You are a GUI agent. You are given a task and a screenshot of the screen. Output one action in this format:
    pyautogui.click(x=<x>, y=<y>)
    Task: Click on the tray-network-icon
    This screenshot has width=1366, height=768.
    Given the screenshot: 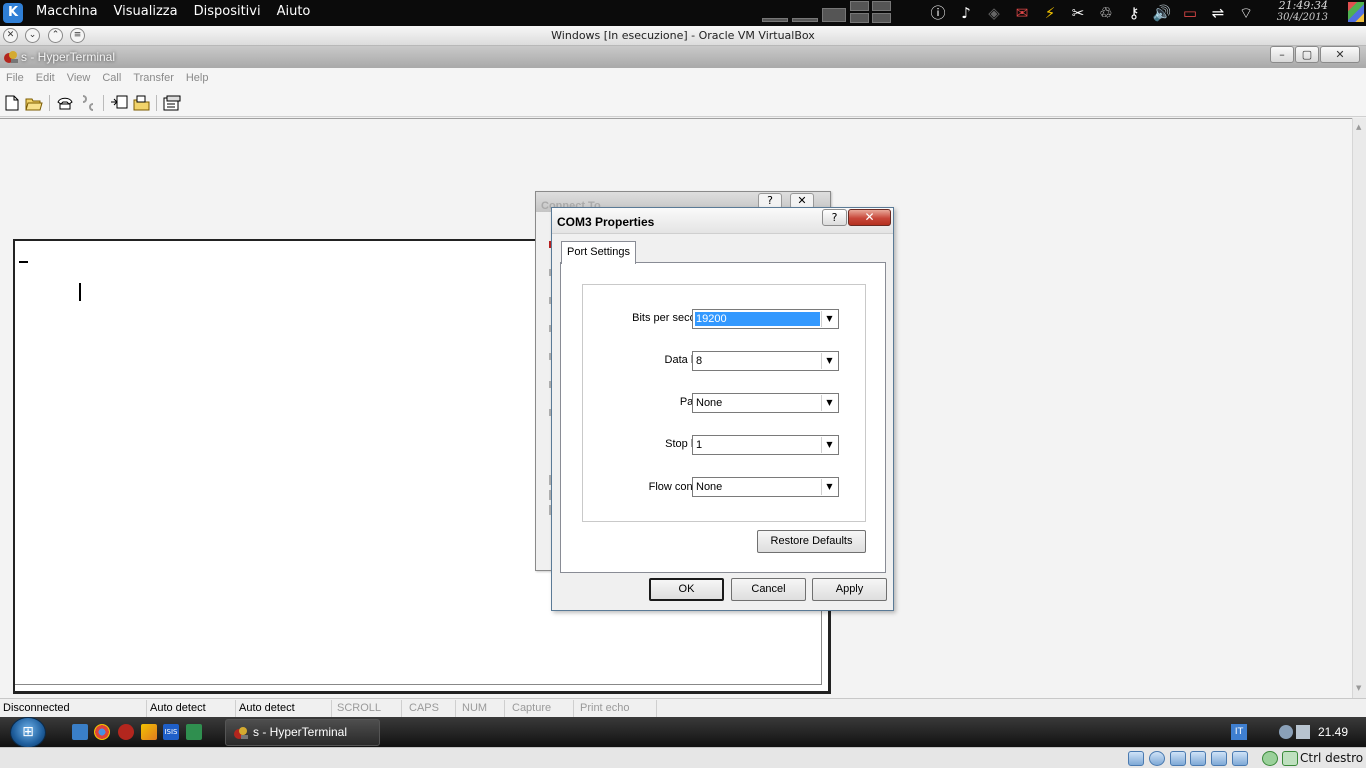 What is the action you would take?
    pyautogui.click(x=1286, y=732)
    